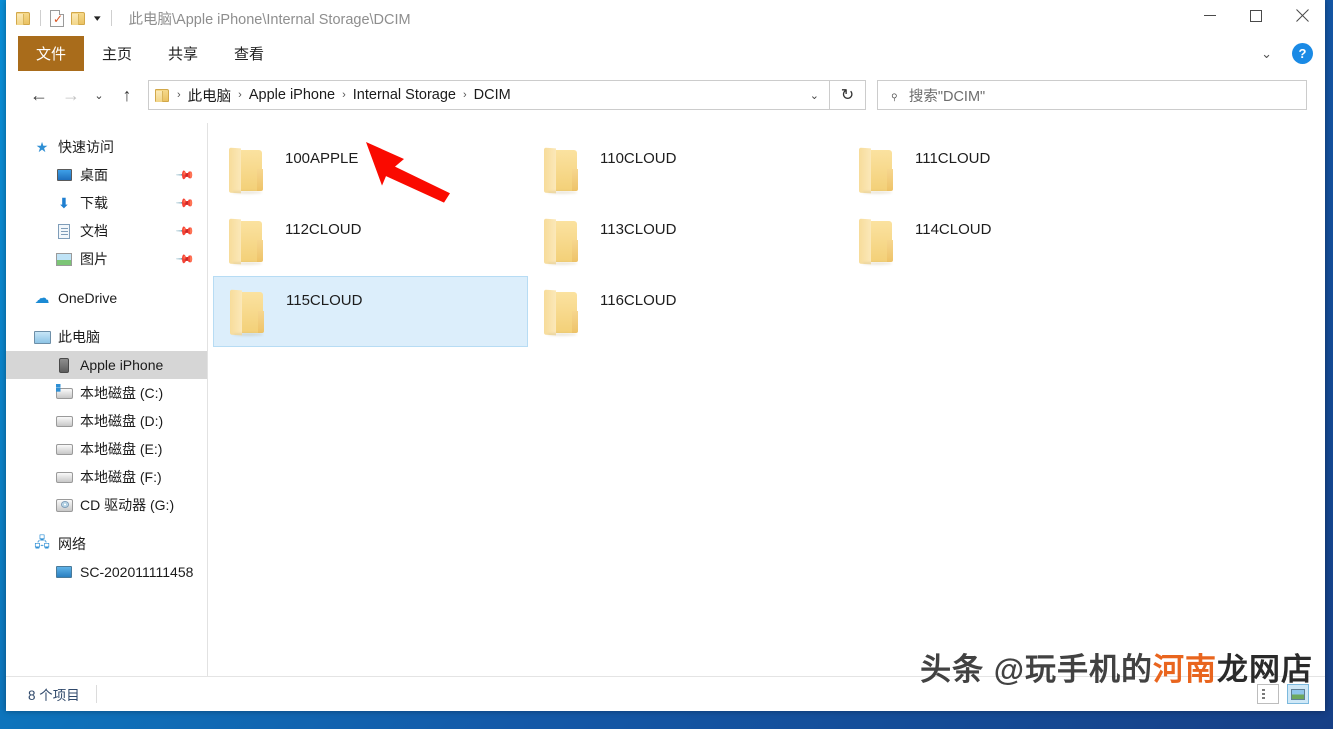 The height and width of the screenshot is (729, 1333). Describe the element at coordinates (64, 572) in the screenshot. I see `network-pc-icon` at that location.